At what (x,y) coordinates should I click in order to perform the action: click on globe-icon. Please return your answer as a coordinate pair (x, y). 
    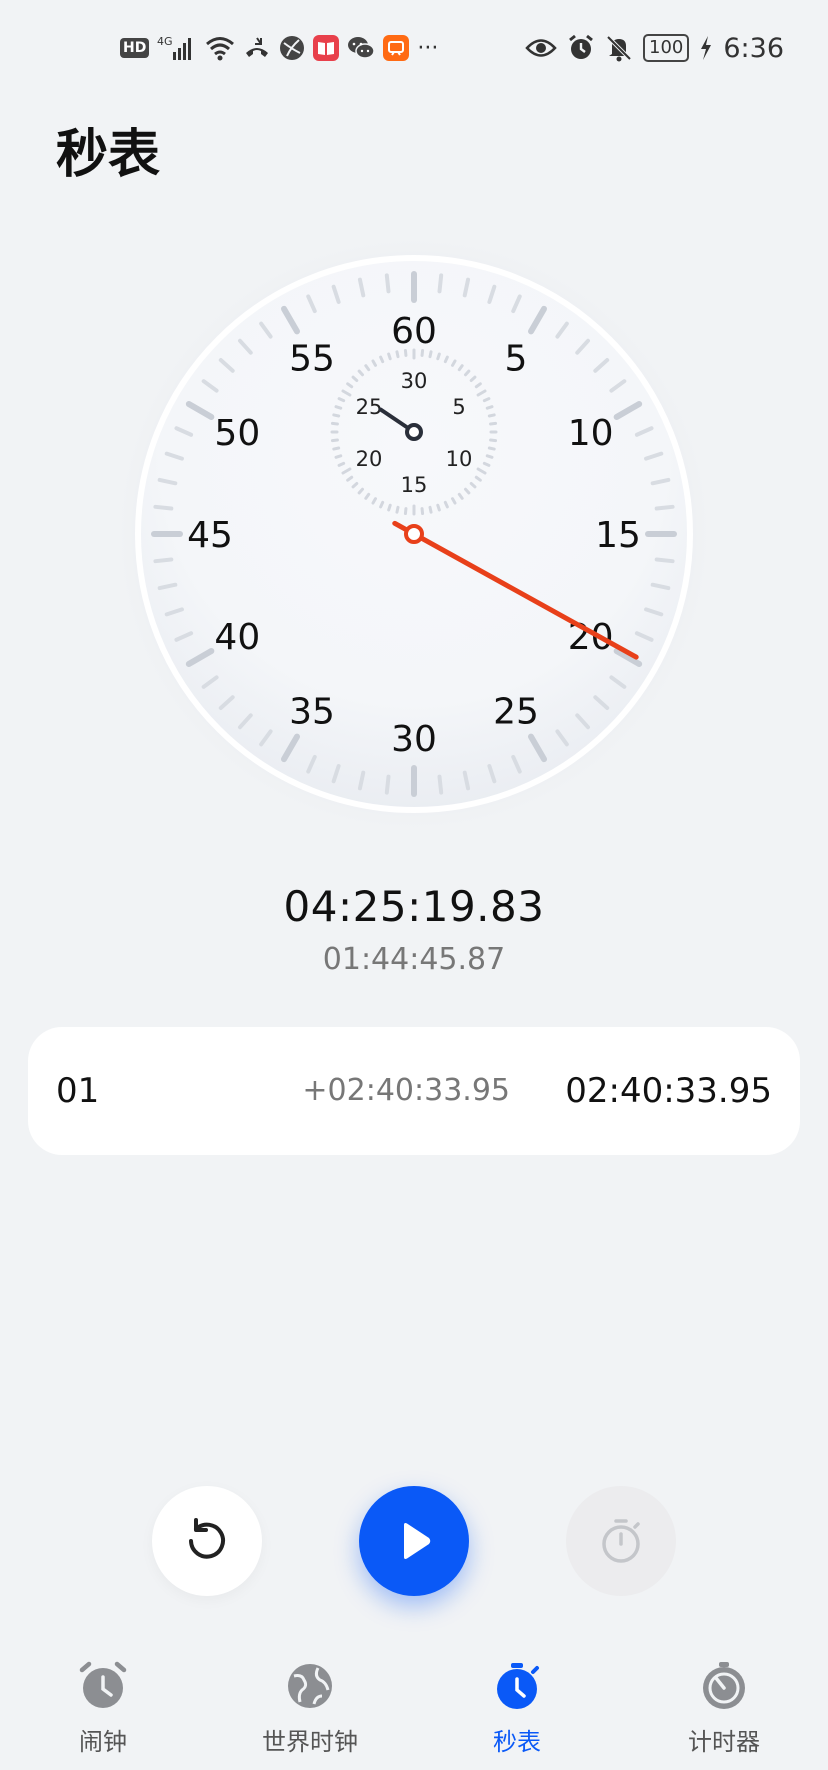
    Looking at the image, I should click on (310, 1686).